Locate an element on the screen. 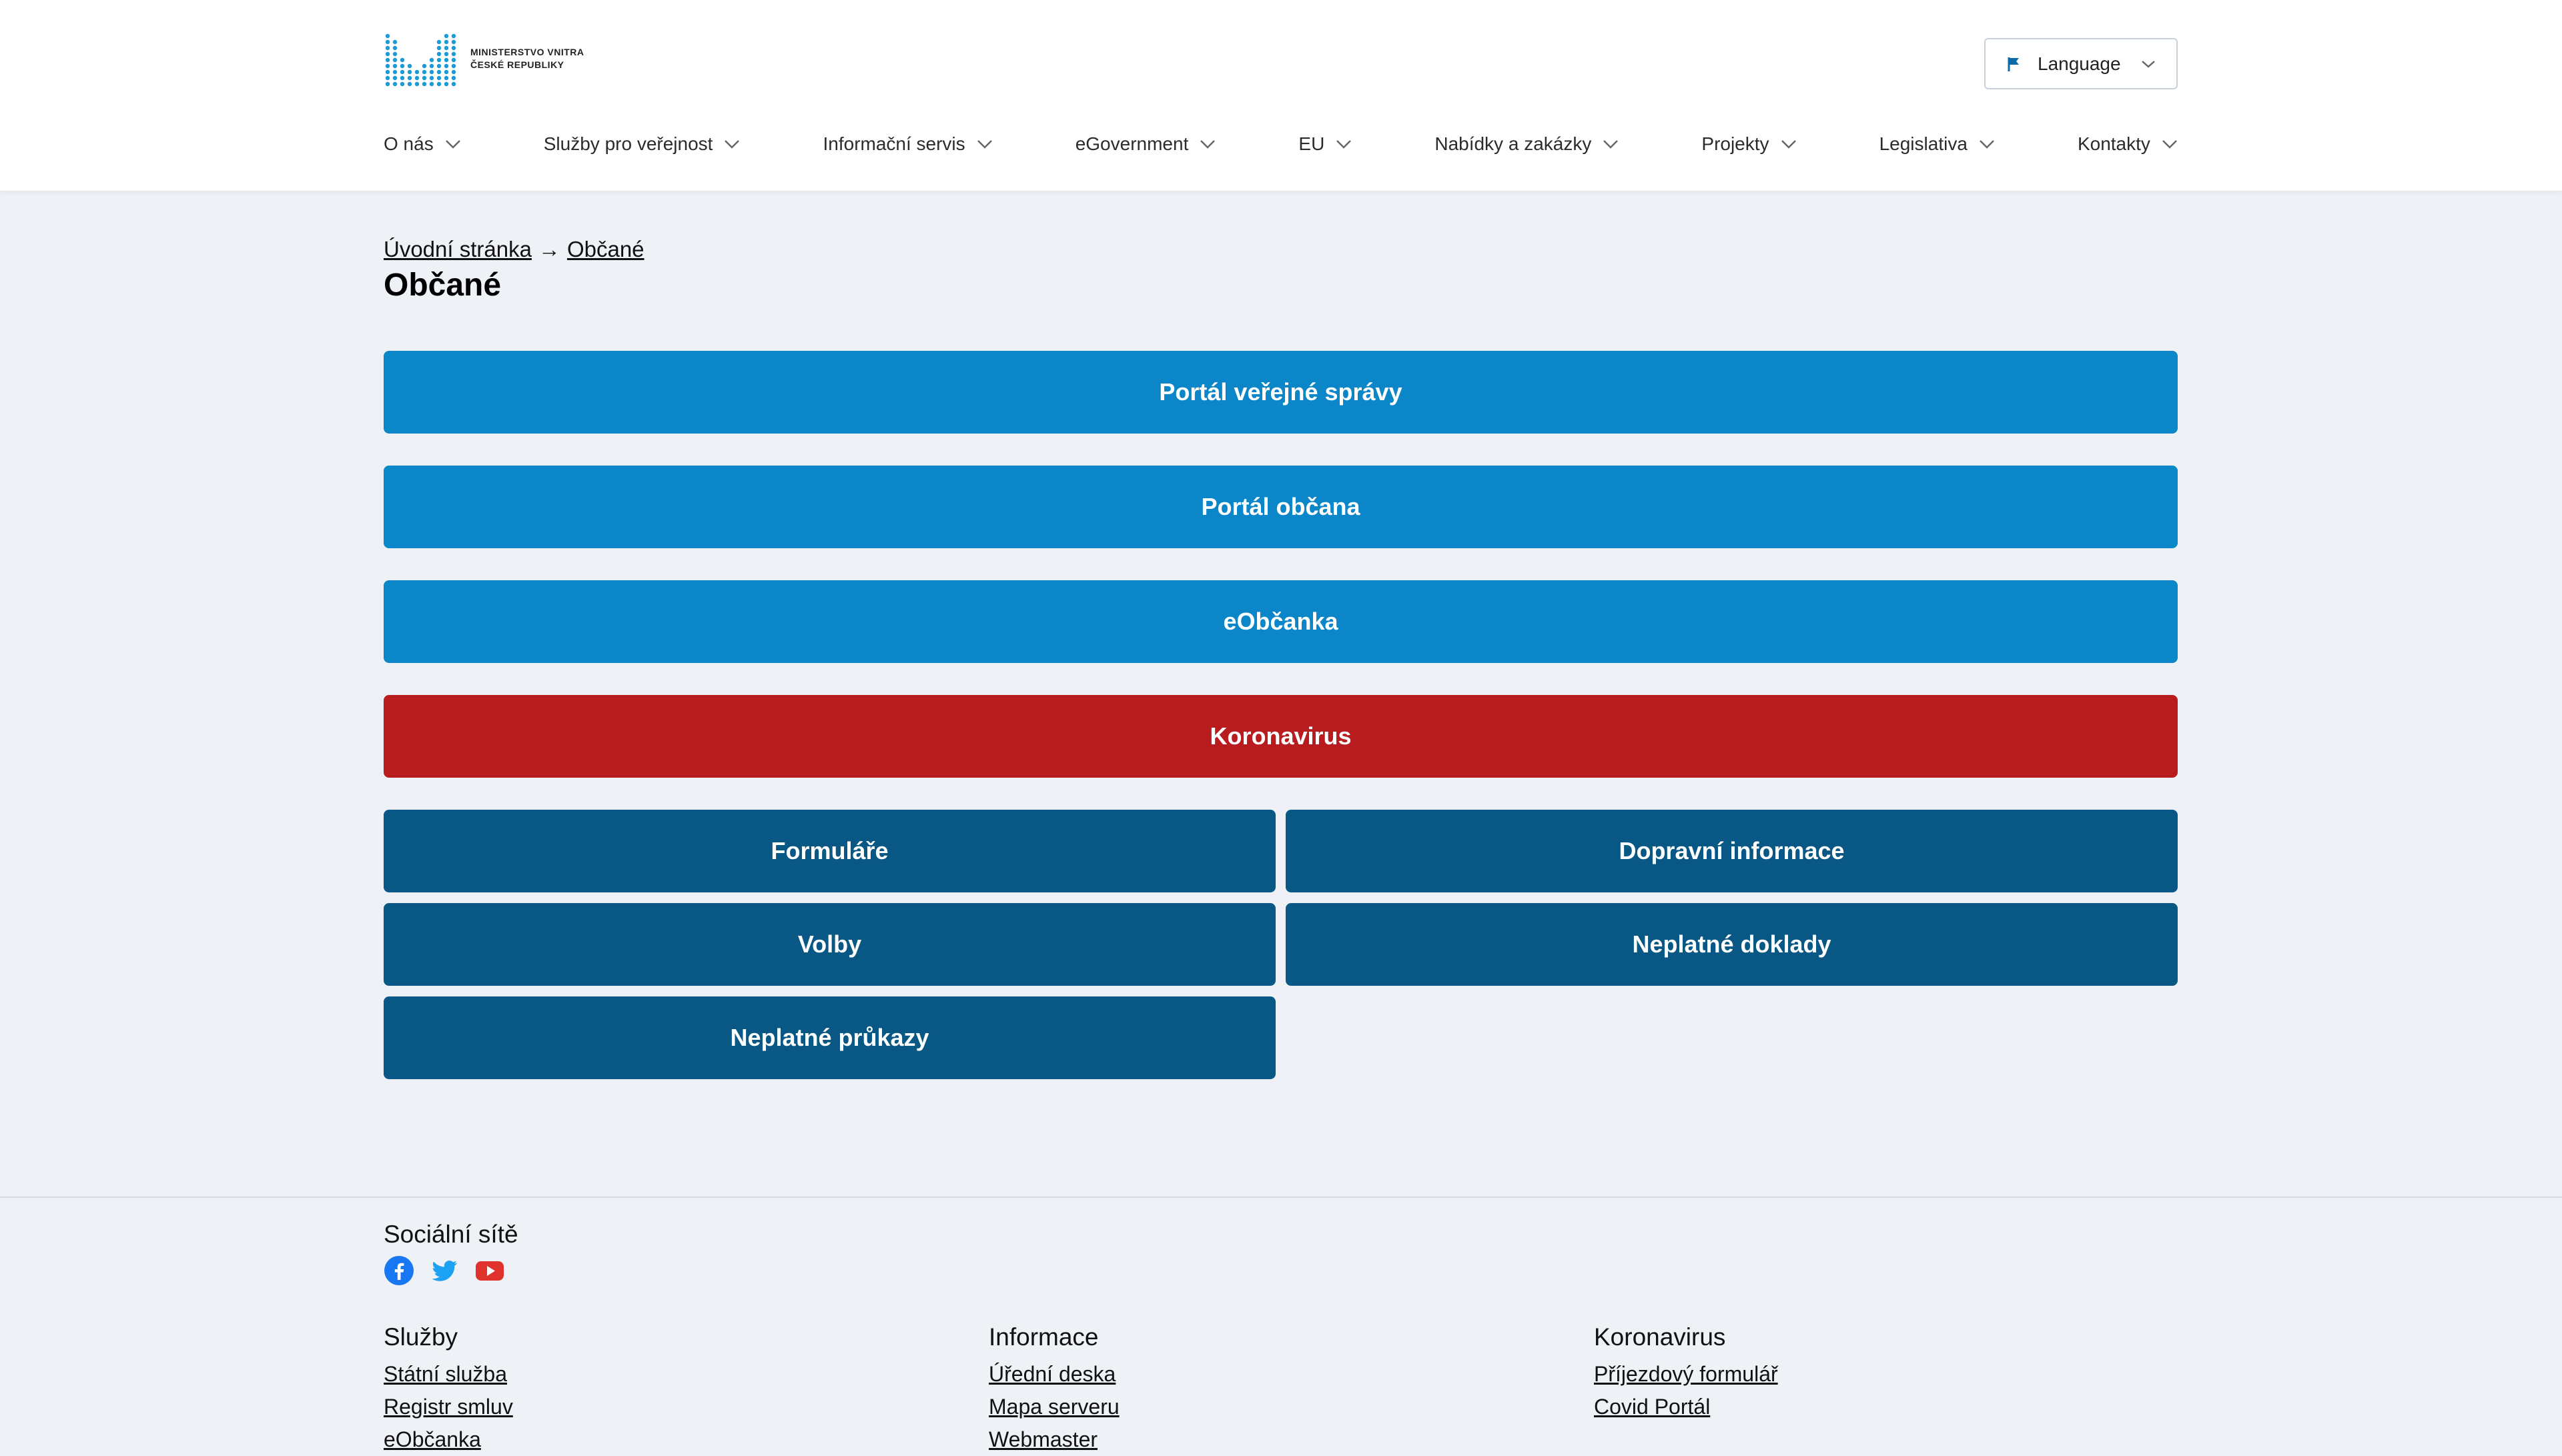 This screenshot has width=2562, height=1456. footer-link-registr-smluv: Registr smluv is located at coordinates (651, 1407).